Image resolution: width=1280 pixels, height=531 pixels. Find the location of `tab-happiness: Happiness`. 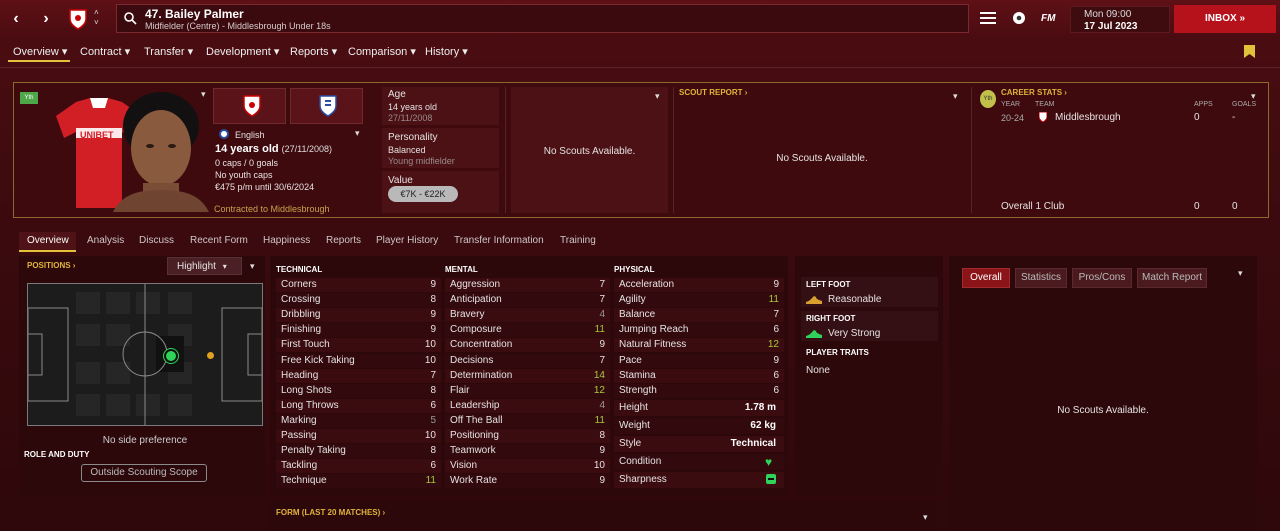

tab-happiness: Happiness is located at coordinates (286, 240).